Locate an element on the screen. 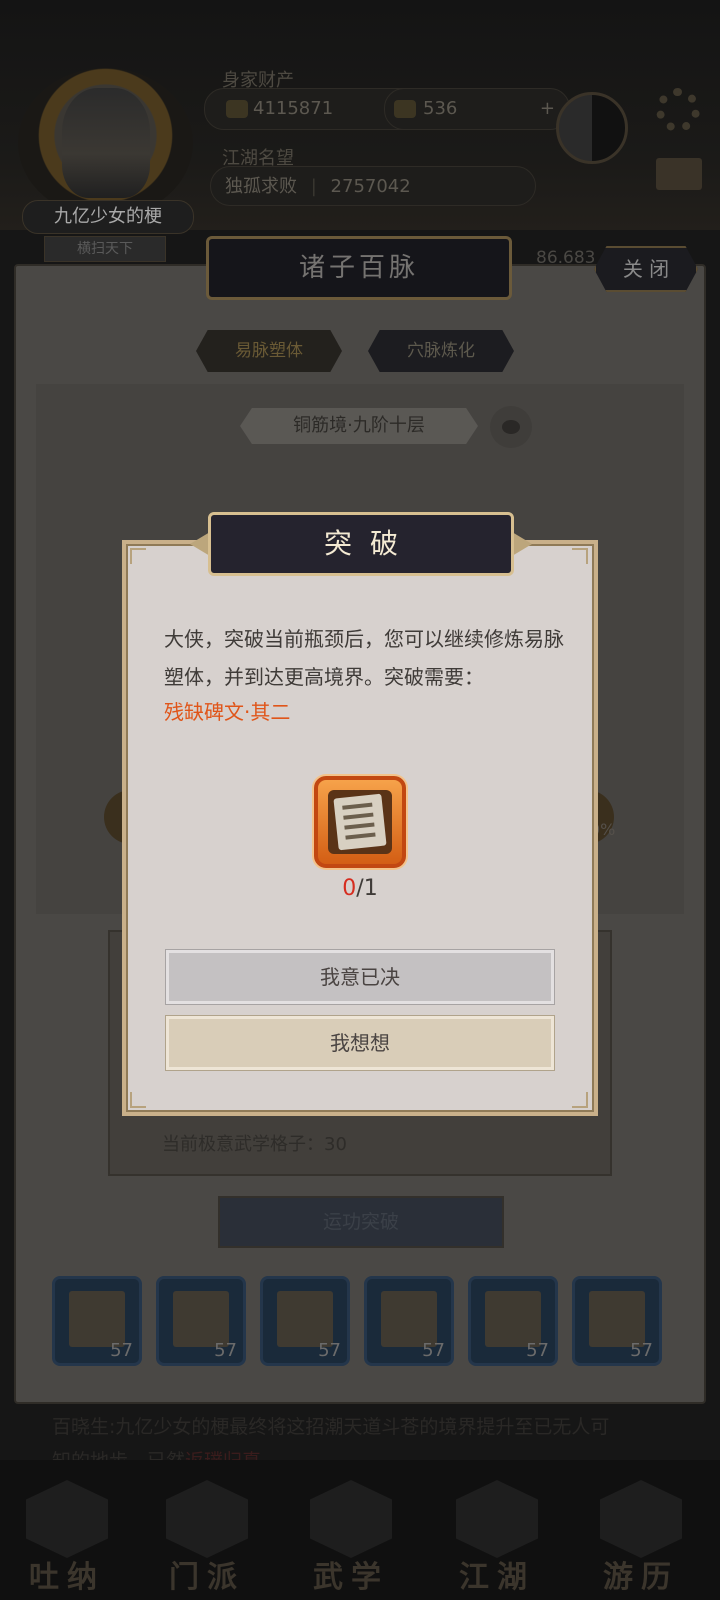 The width and height of the screenshot is (720, 1600). nav-item-travel: 游历 is located at coordinates (641, 1537).